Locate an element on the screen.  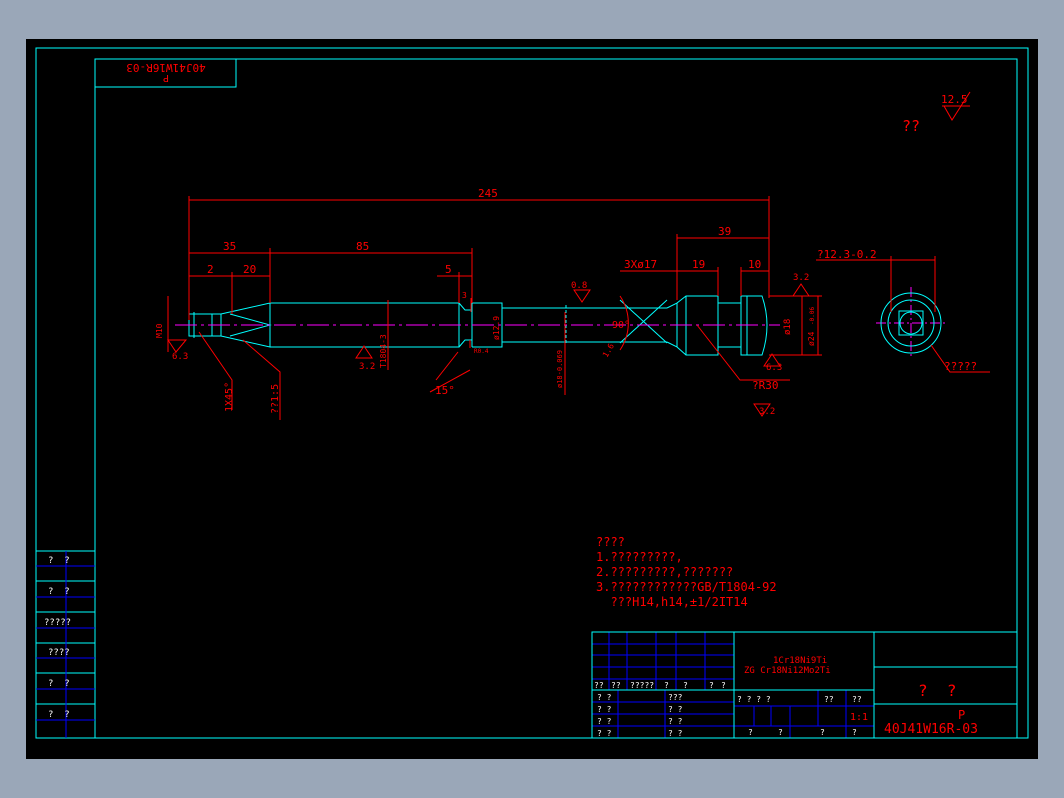
row-left-3: ? ? is located at coordinates (604, 733).